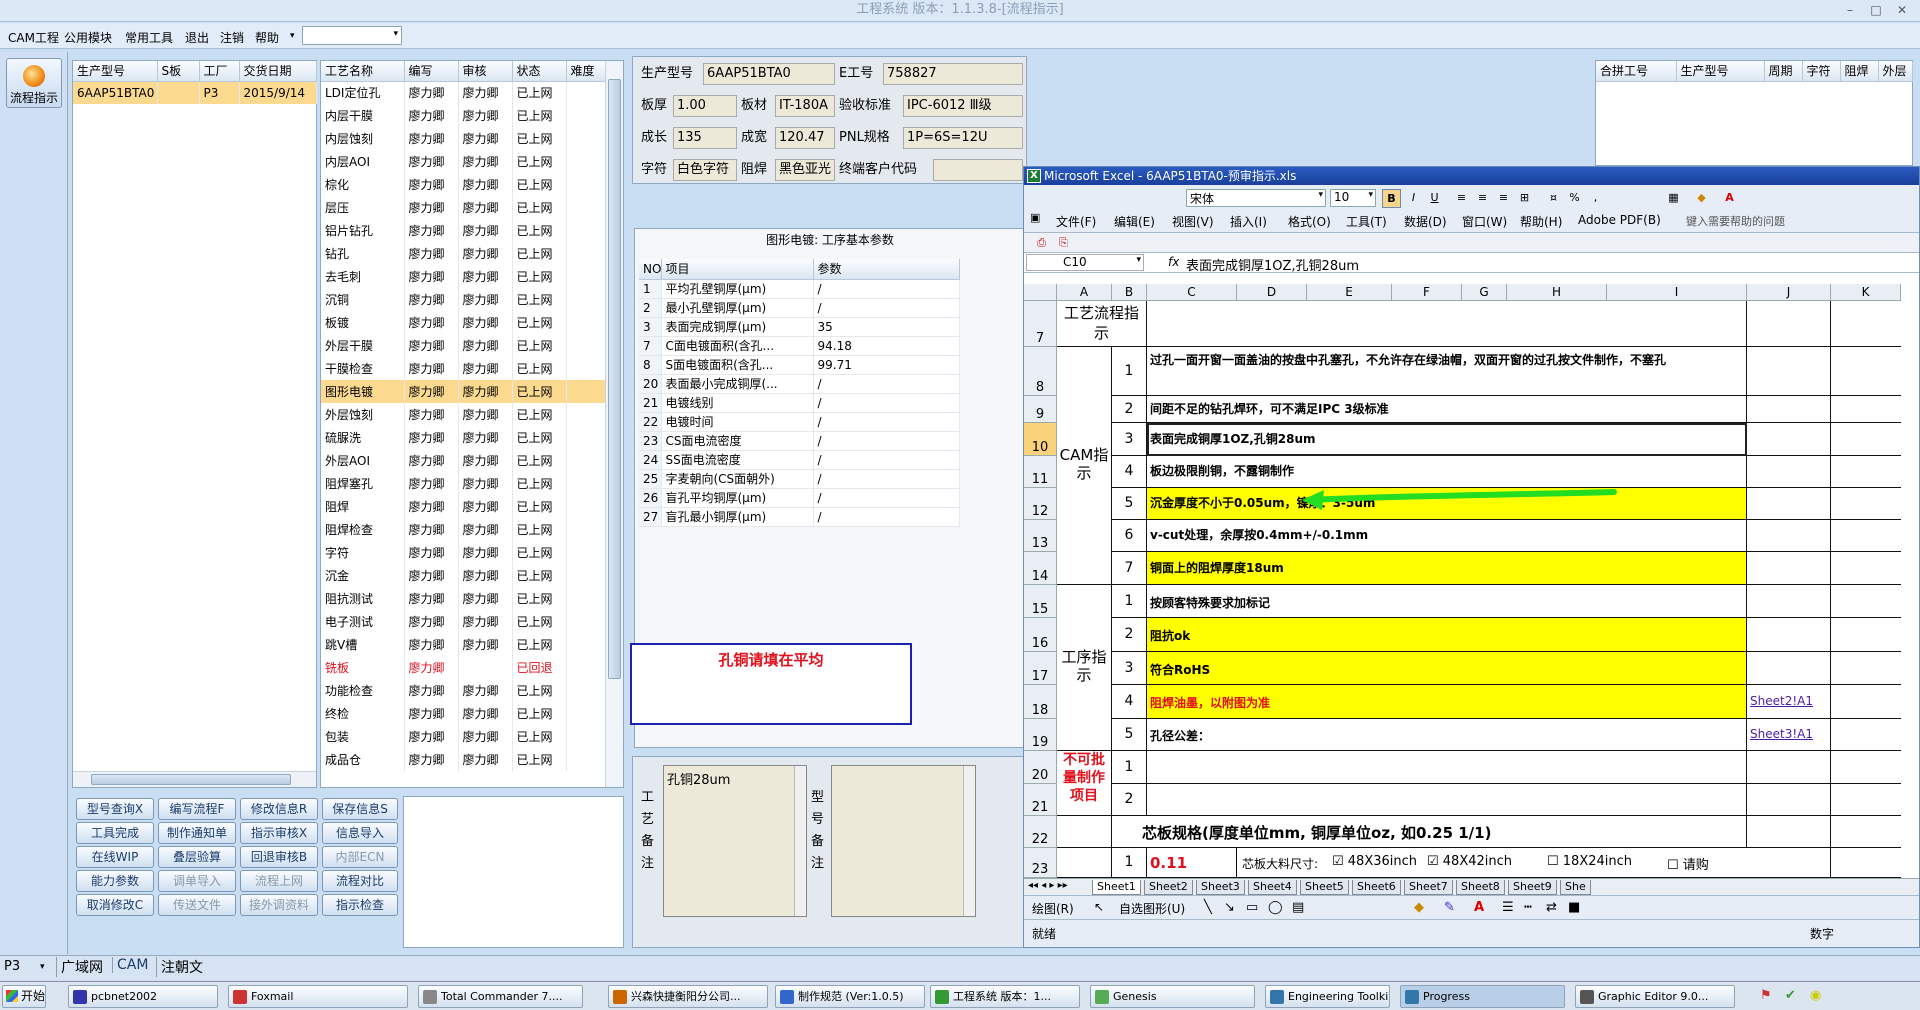 The width and height of the screenshot is (1920, 1010). I want to click on excel-menu-item: 帮助(H), so click(1541, 221).